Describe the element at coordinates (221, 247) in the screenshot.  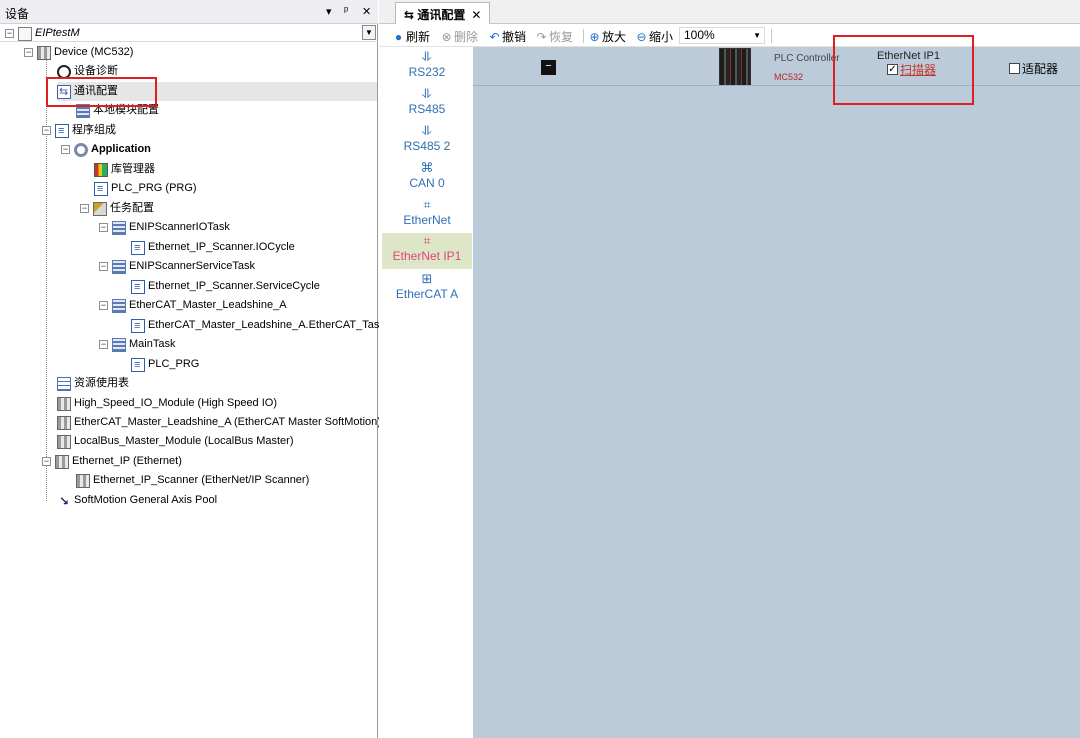
I see `task-call-label: Ethernet_IP_Scanner.IOCycle` at that location.